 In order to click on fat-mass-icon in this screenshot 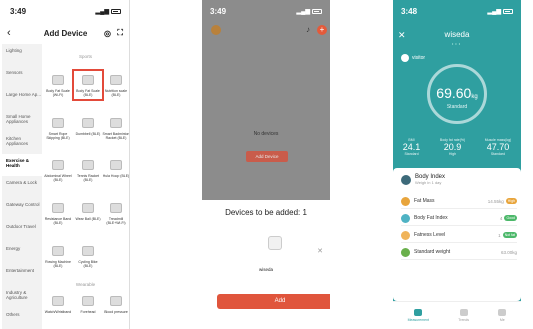, I will do `click(405, 201)`.